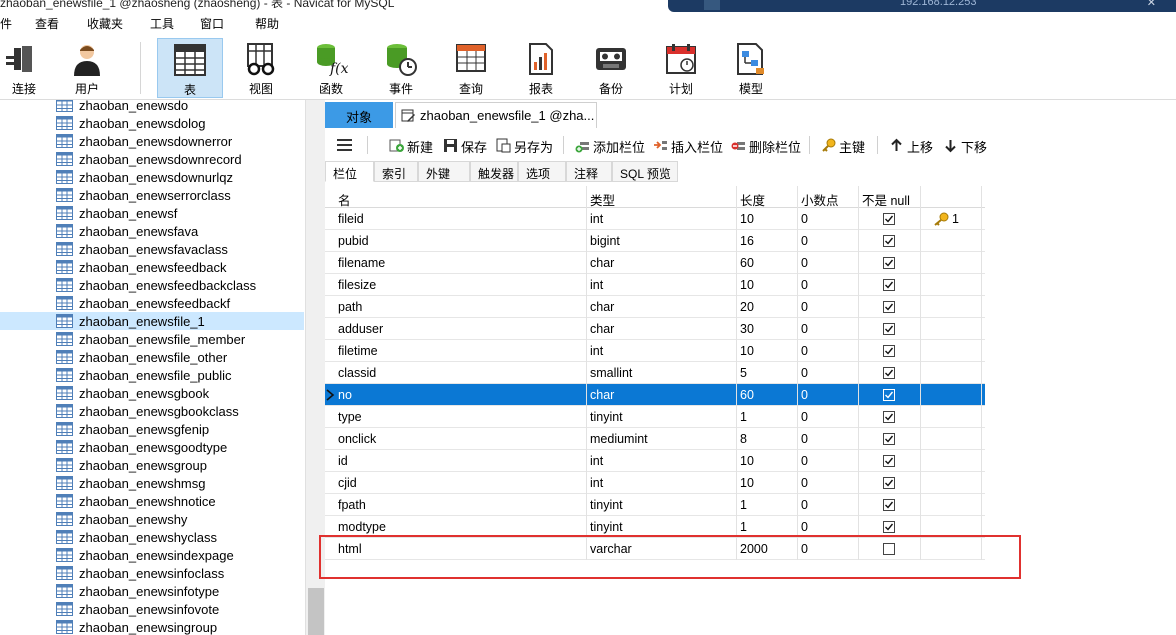 This screenshot has height=635, width=1176. I want to click on tab-objects: 对象, so click(359, 115).